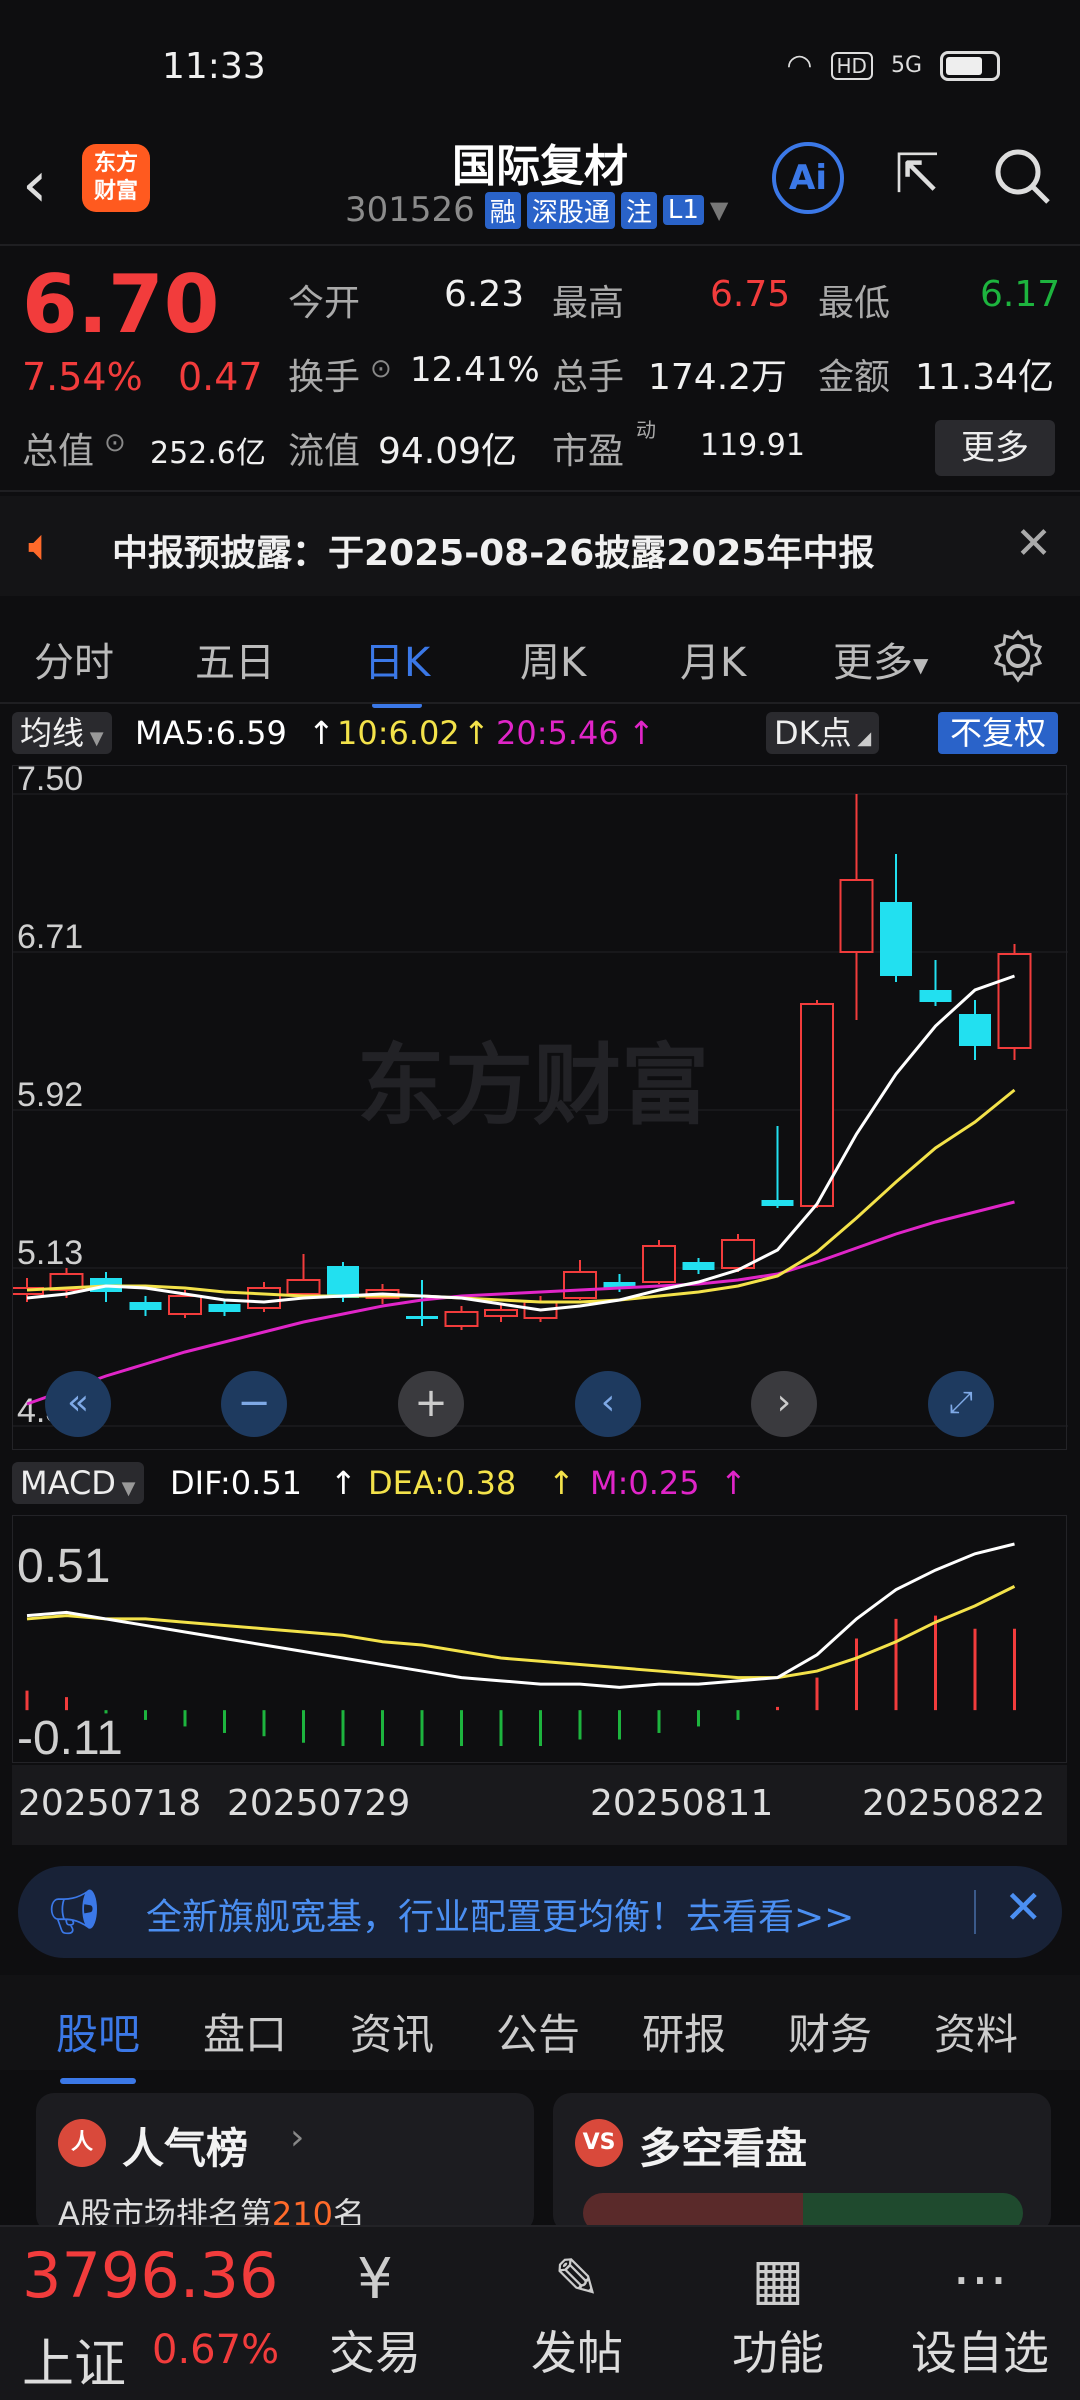 This screenshot has width=1080, height=2400. Describe the element at coordinates (577, 2315) in the screenshot. I see `nav-post: ✎ 发帖` at that location.